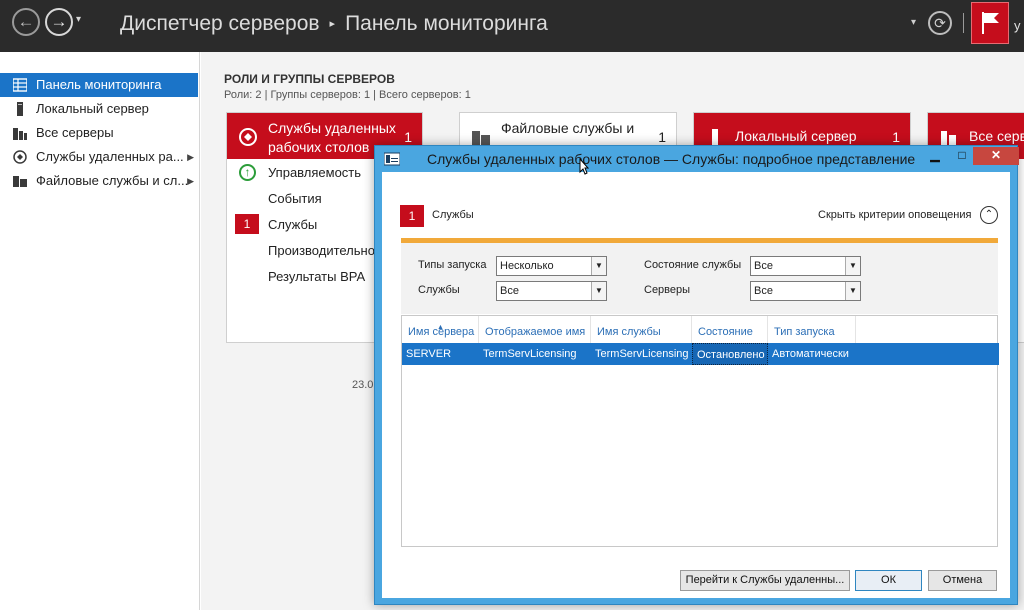 Image resolution: width=1024 pixels, height=610 pixels. I want to click on cell-status: Остановлено, so click(730, 354).